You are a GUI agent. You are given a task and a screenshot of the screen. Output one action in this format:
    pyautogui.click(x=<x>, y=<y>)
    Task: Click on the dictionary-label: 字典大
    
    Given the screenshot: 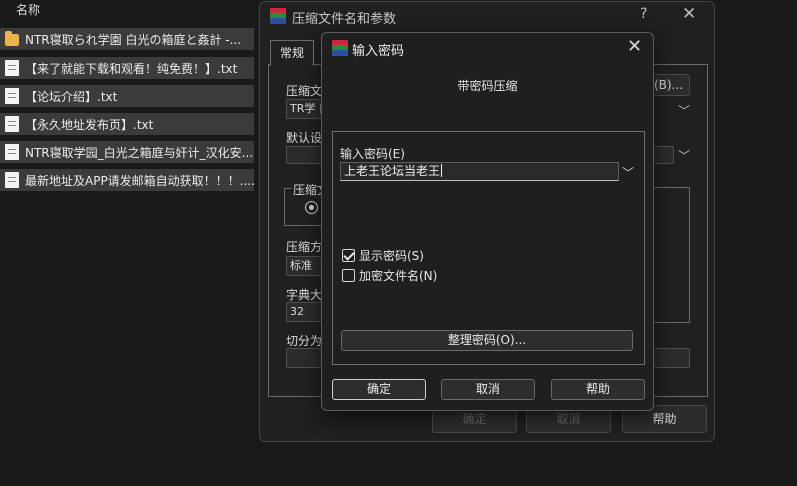 What is the action you would take?
    pyautogui.click(x=304, y=295)
    